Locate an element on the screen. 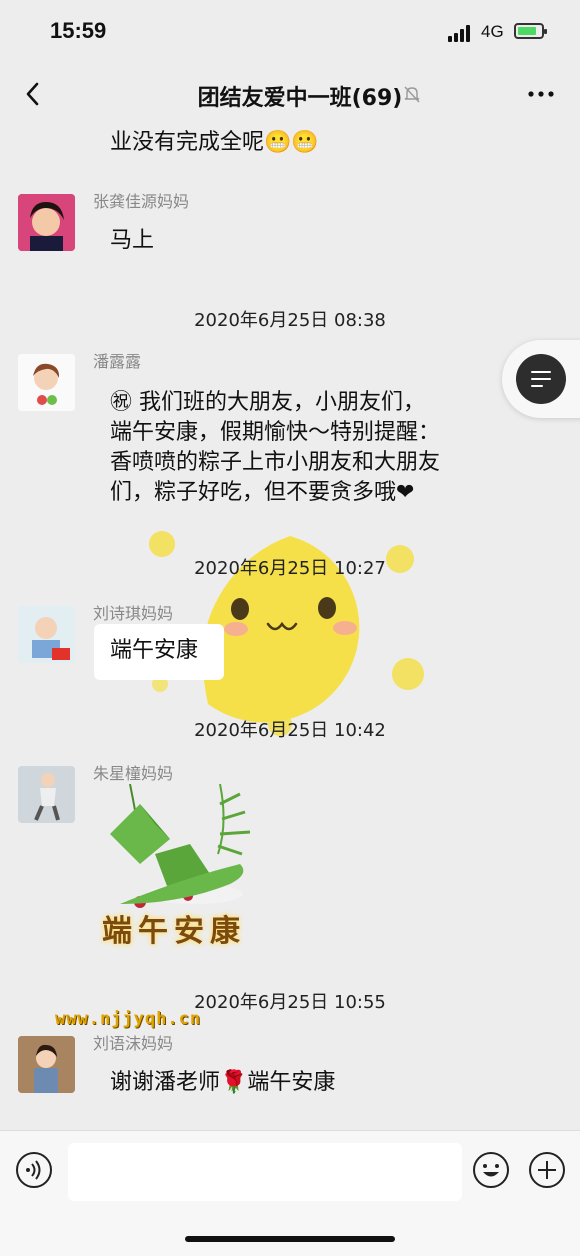 The height and width of the screenshot is (1256, 580). message-bubble: 端午安康 is located at coordinates (159, 652).